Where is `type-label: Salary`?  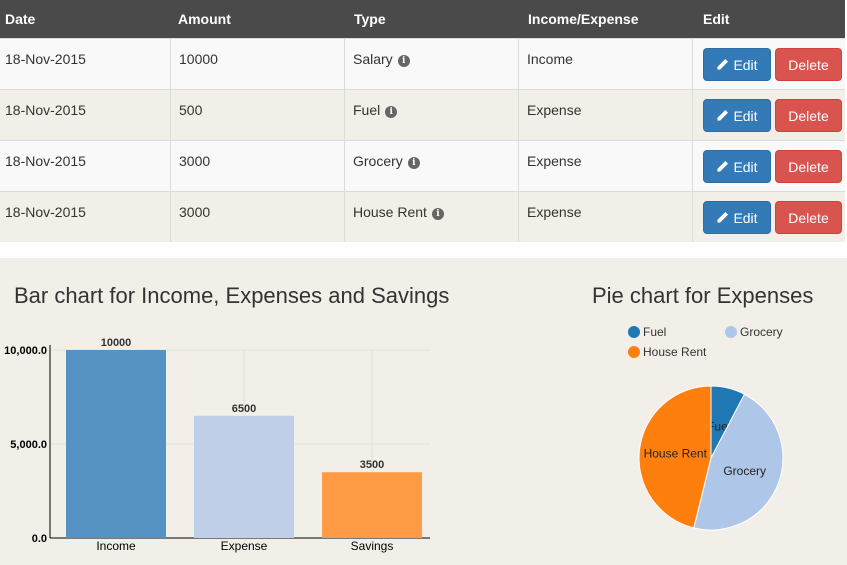 type-label: Salary is located at coordinates (373, 59).